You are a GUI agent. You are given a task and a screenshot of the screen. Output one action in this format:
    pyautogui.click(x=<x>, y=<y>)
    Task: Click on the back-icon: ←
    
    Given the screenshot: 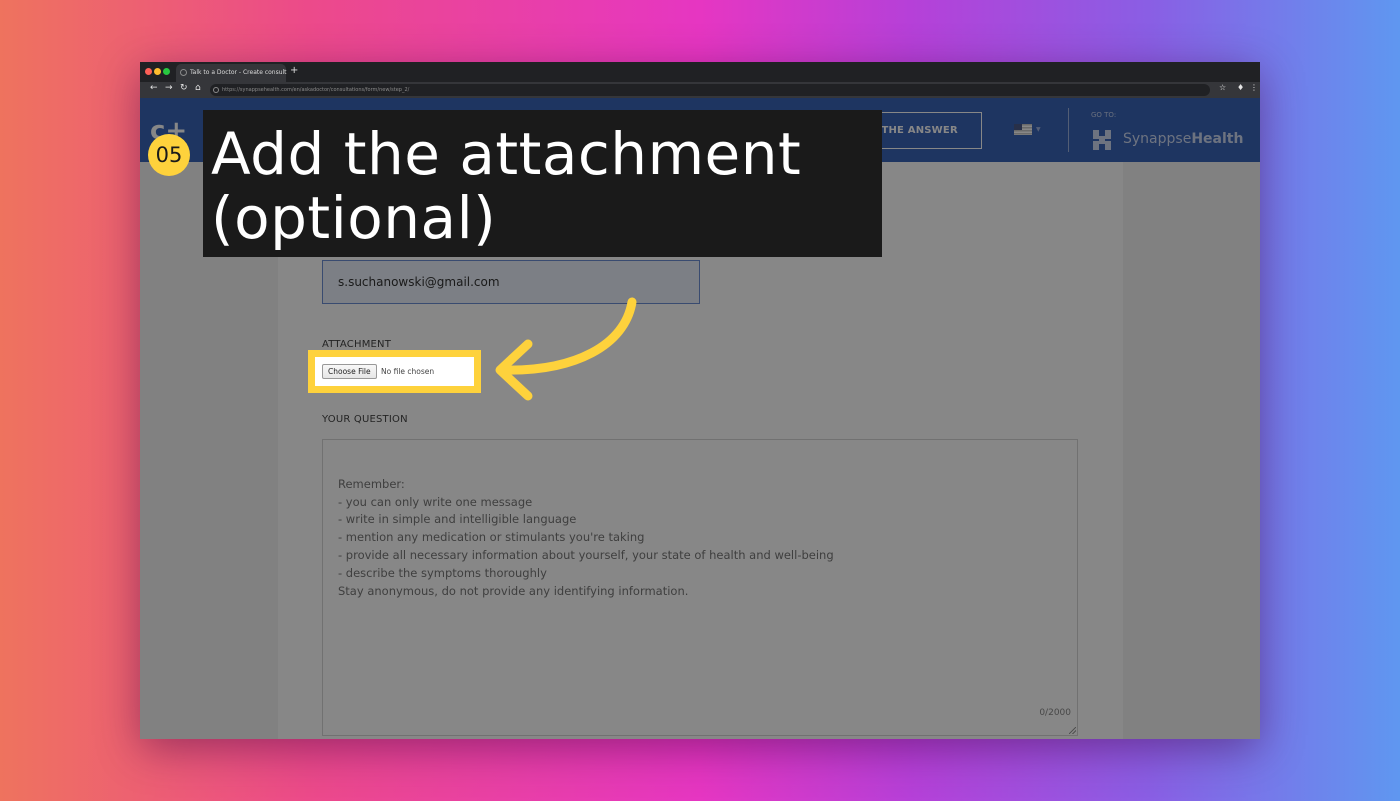 What is the action you would take?
    pyautogui.click(x=154, y=88)
    